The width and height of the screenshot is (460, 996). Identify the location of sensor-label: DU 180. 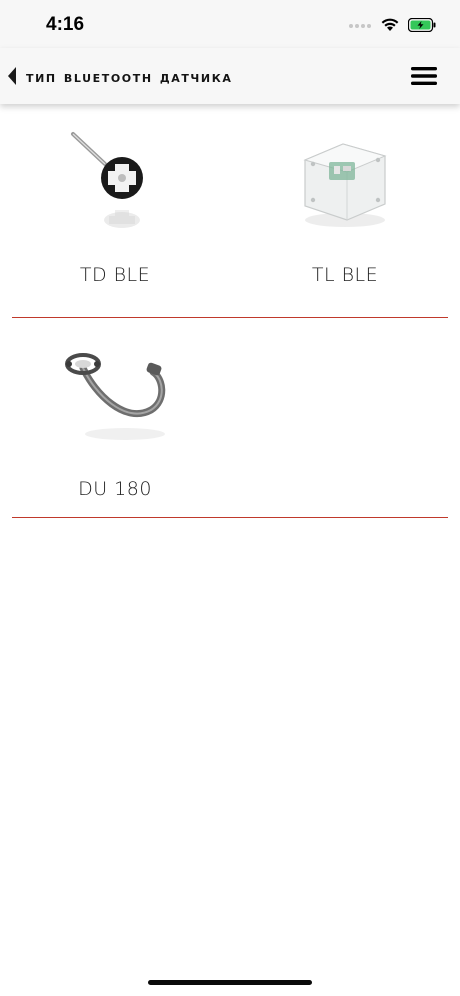
(115, 489).